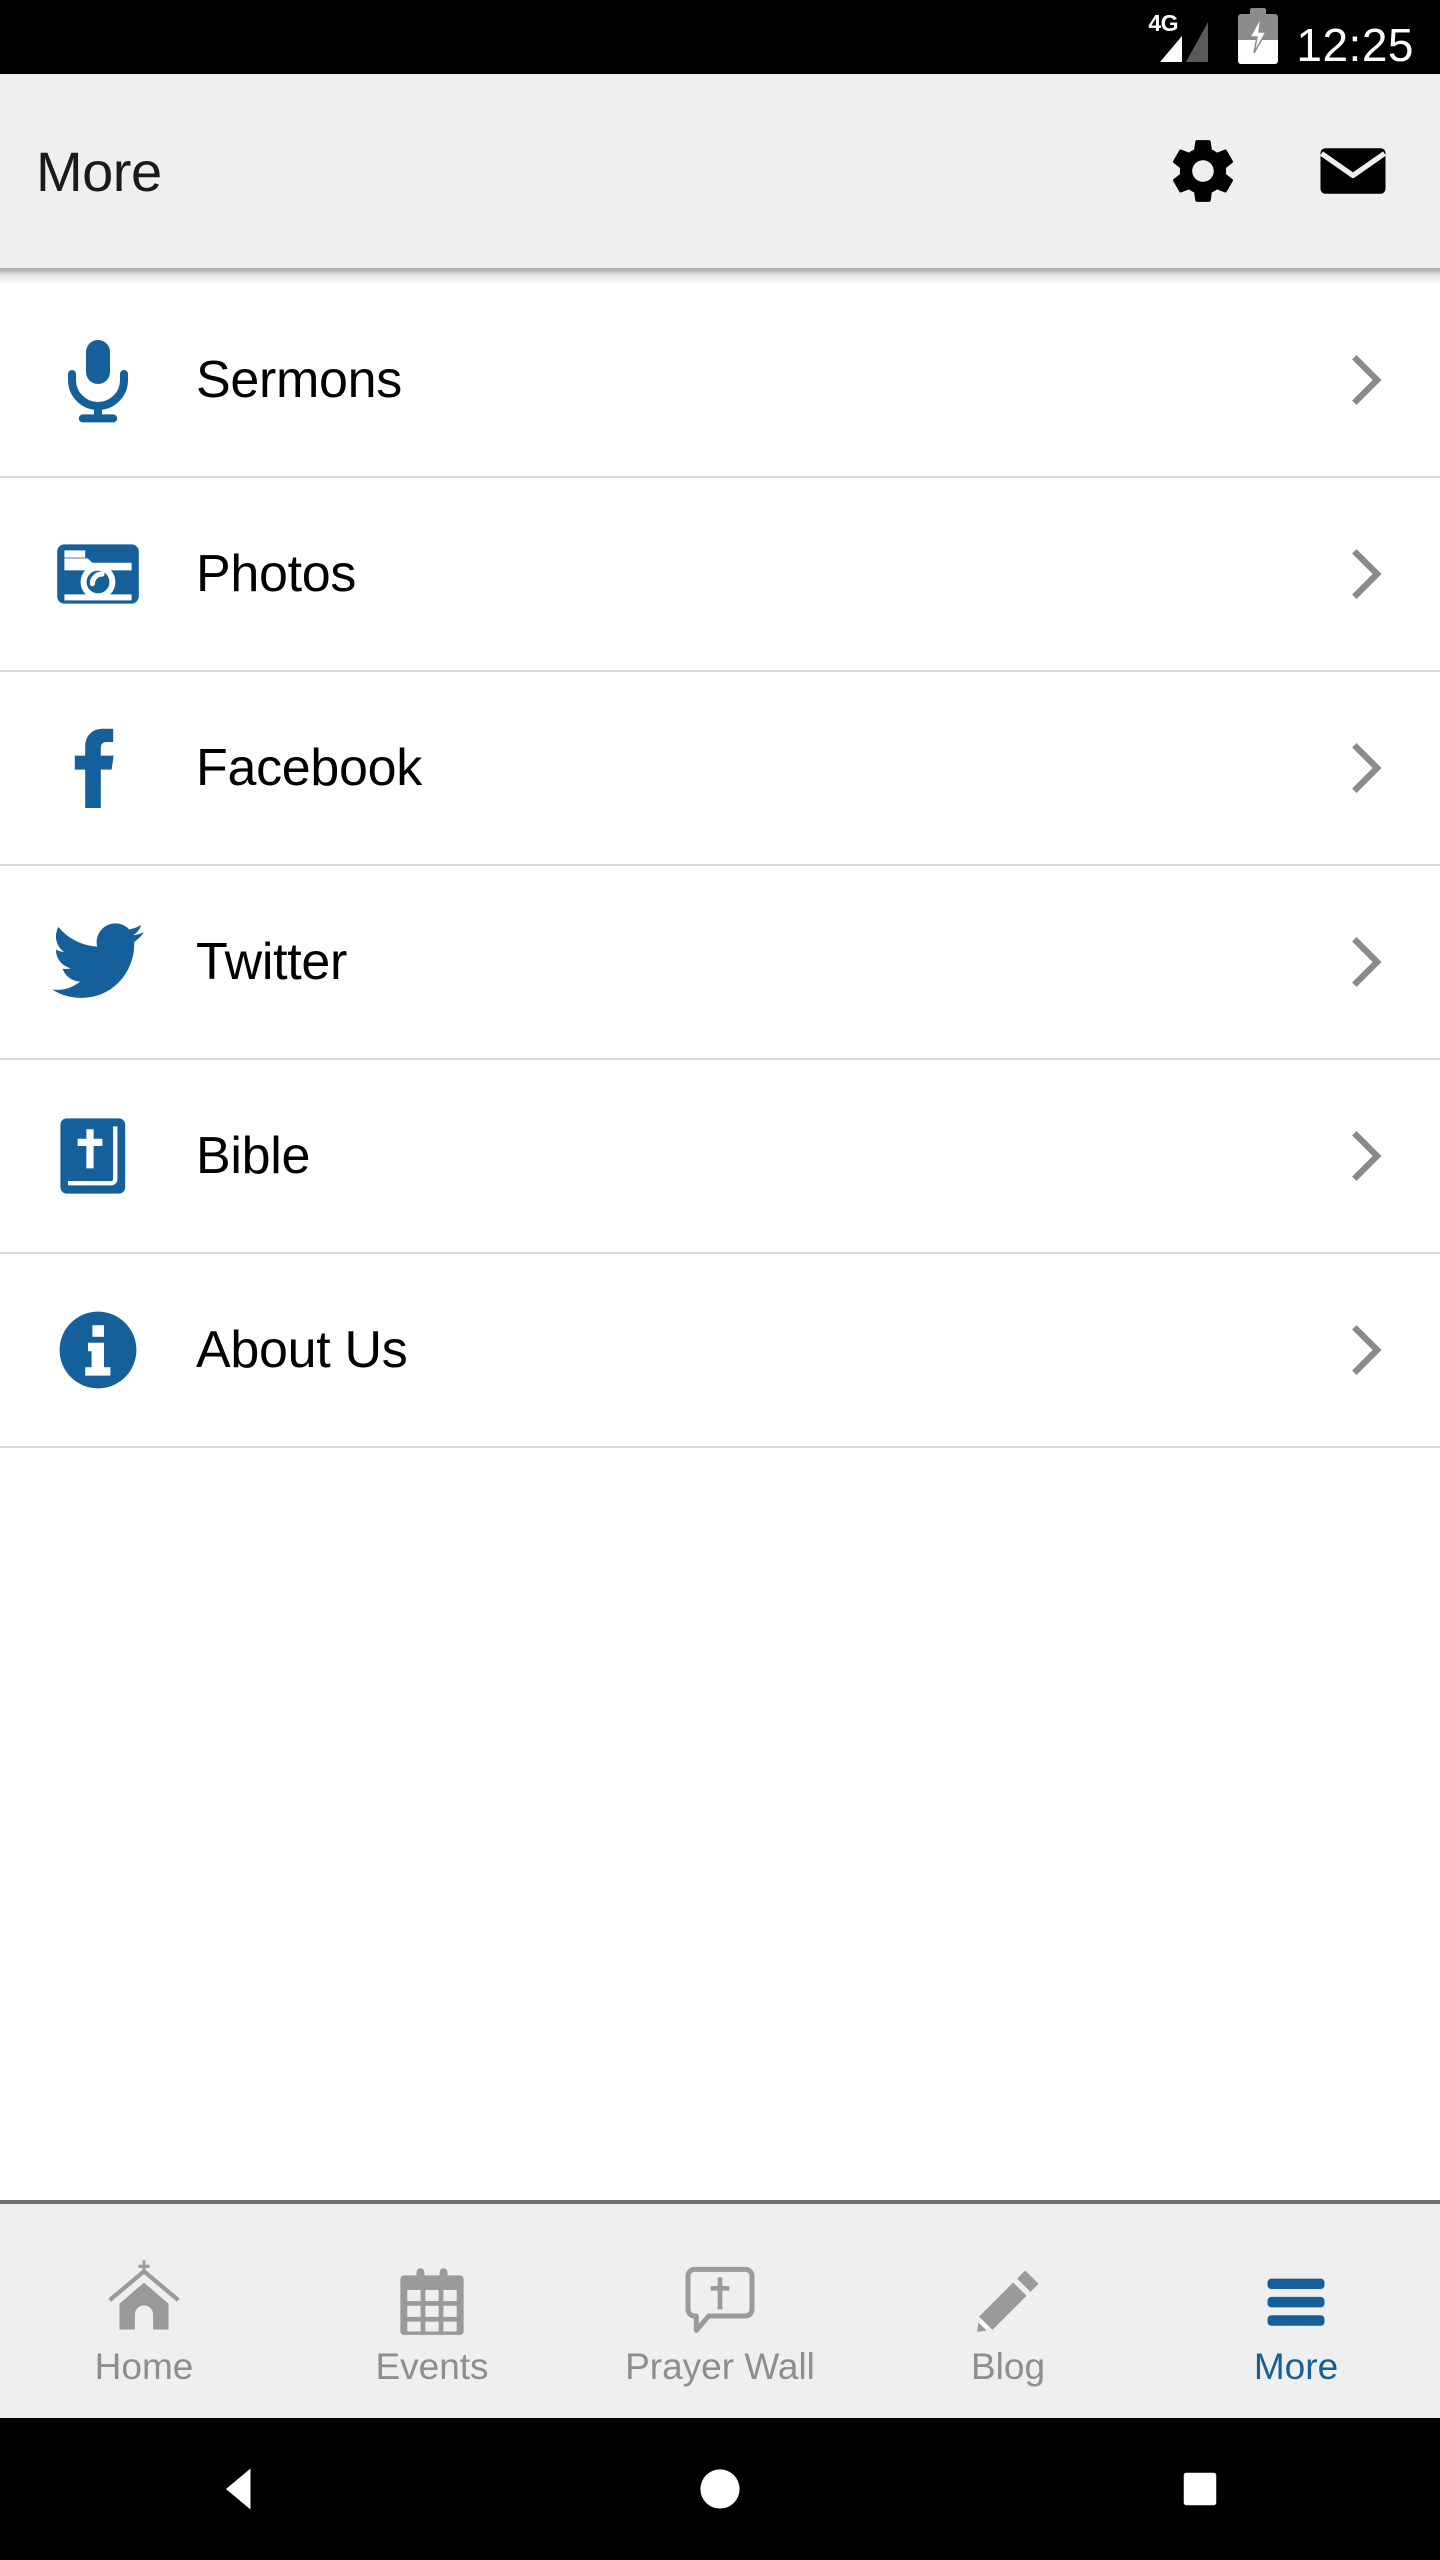 The image size is (1440, 2560). What do you see at coordinates (299, 380) in the screenshot?
I see `list-item-label: Sermons` at bounding box center [299, 380].